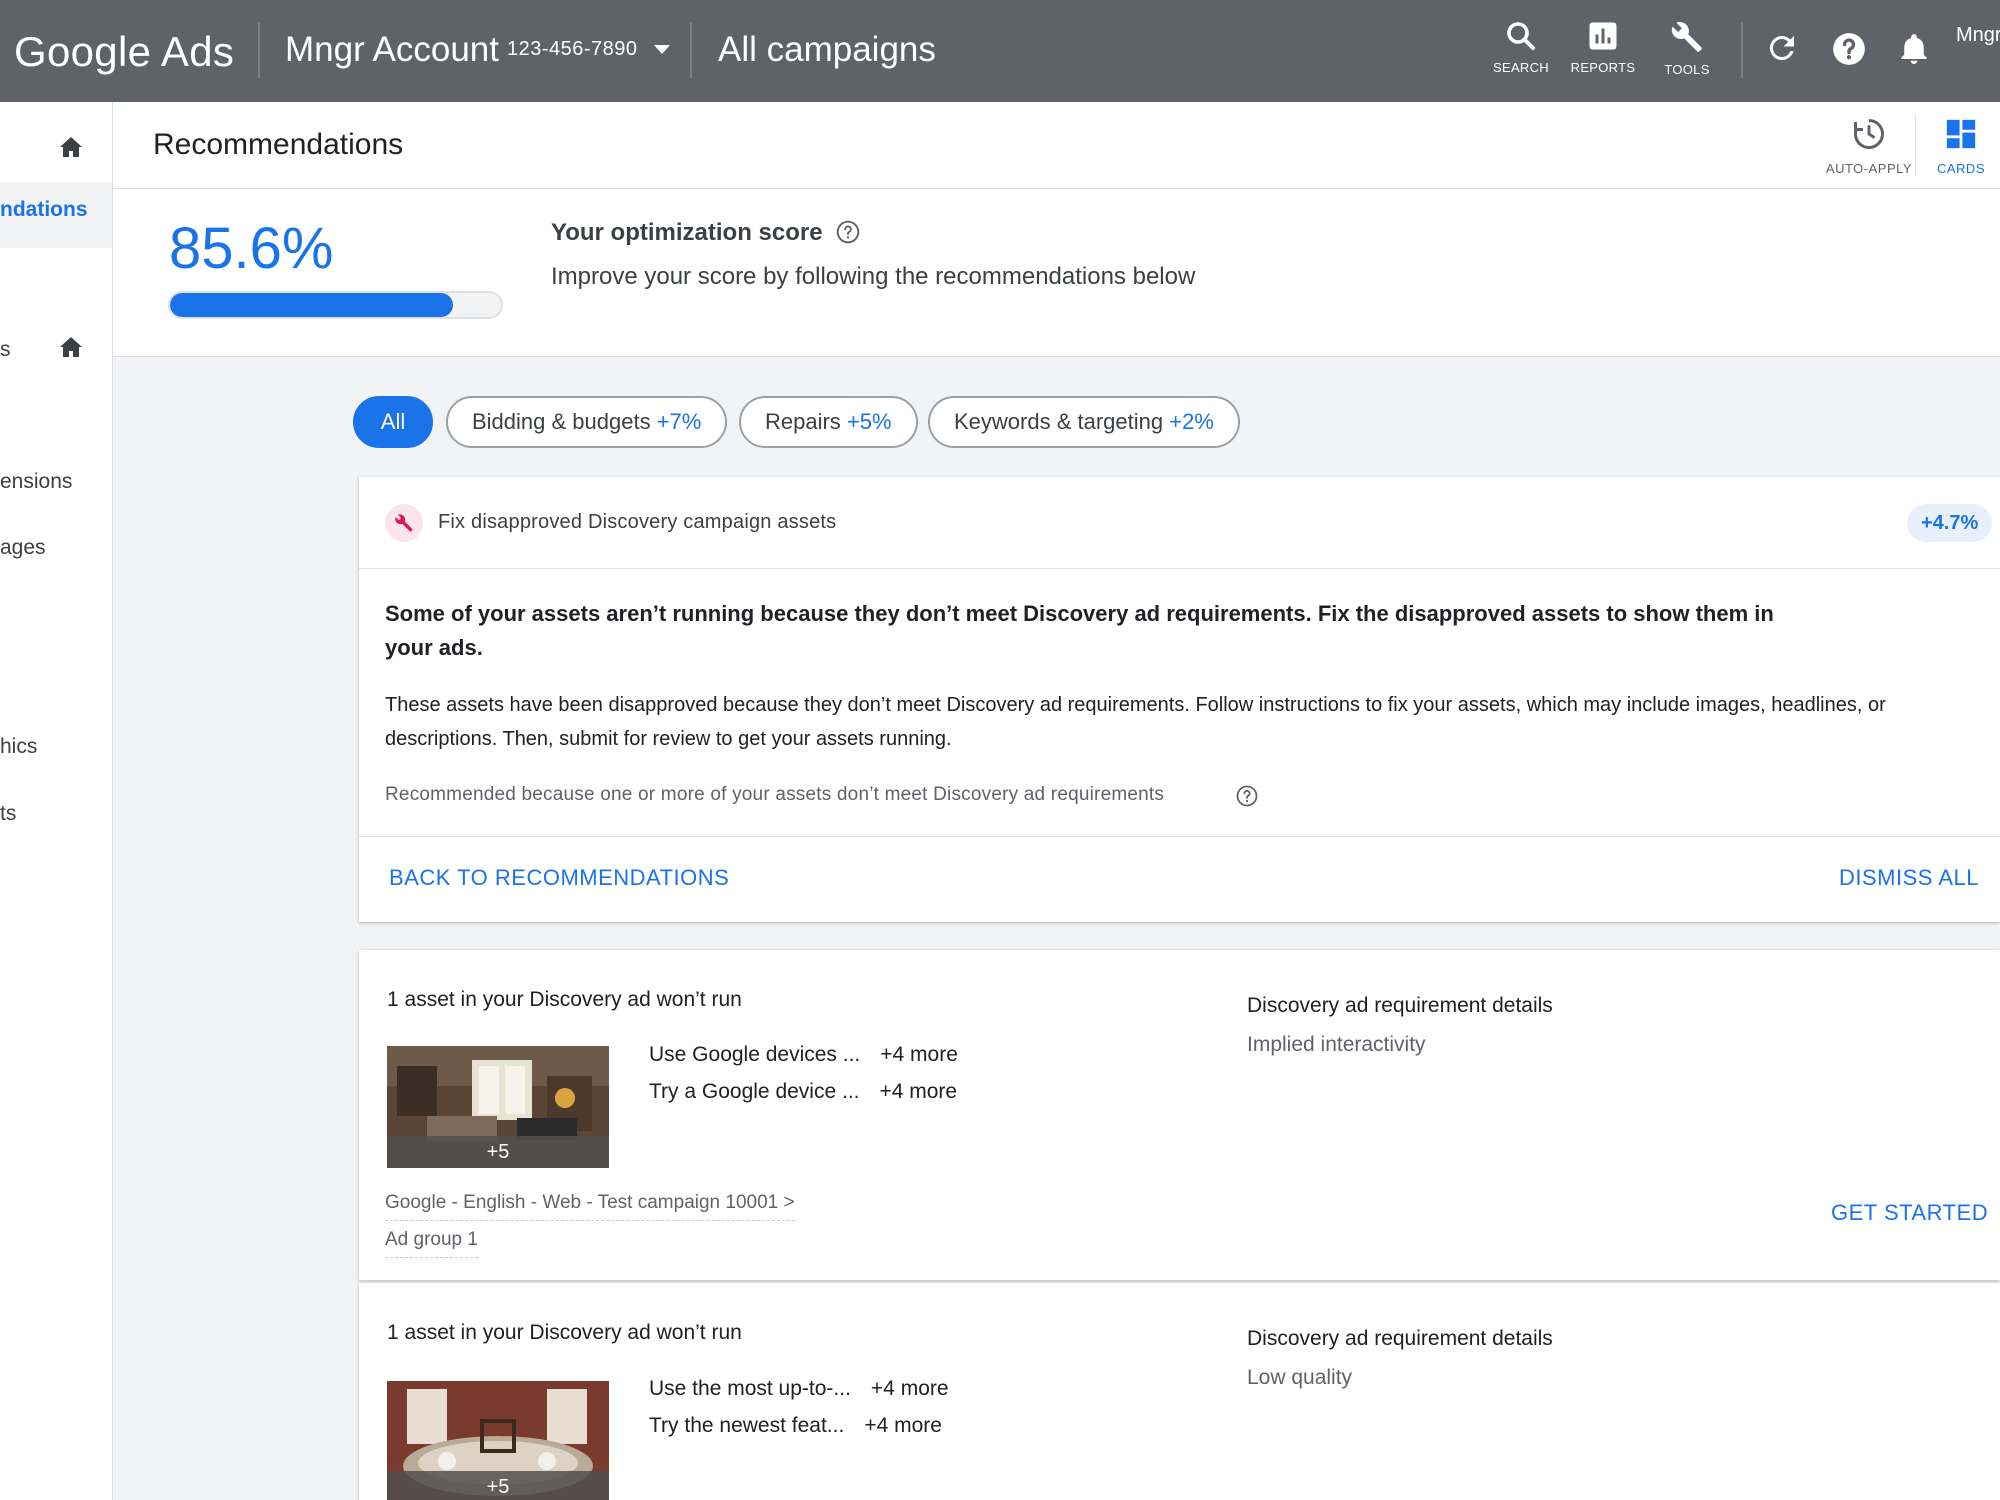  Describe the element at coordinates (56, 747) in the screenshot. I see `nav-item-demographics: hics` at that location.